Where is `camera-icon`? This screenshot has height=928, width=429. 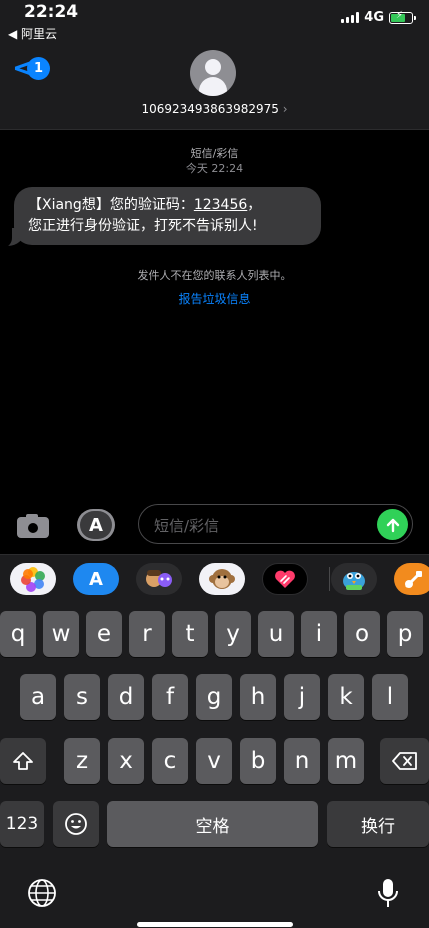
camera-icon is located at coordinates (33, 528).